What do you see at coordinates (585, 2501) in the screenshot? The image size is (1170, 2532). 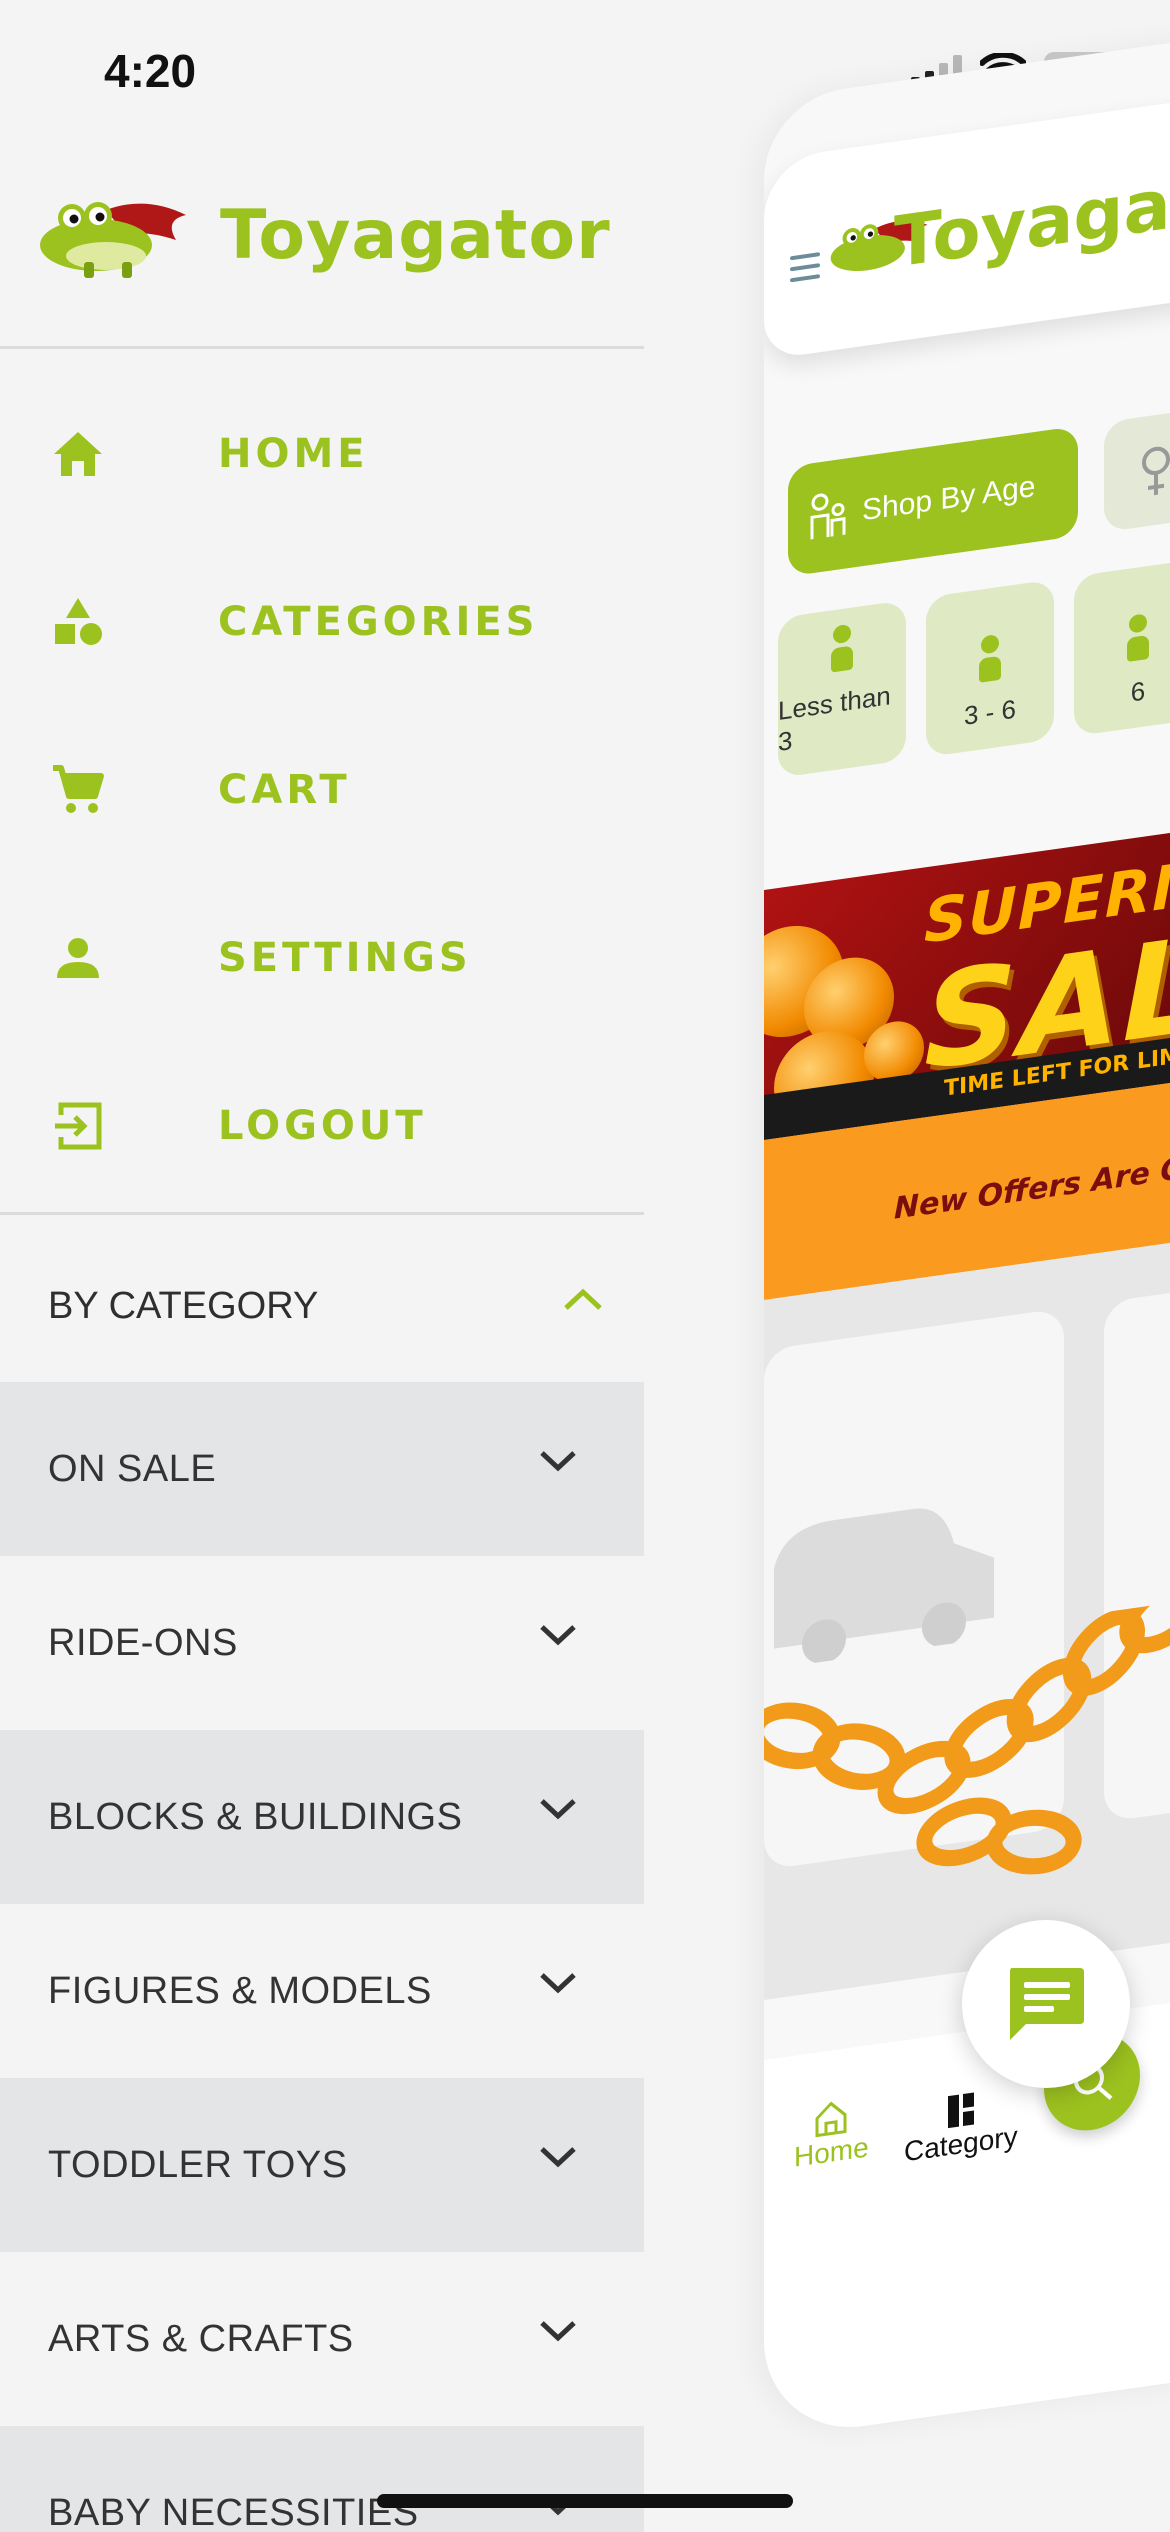 I see `home-indicator` at bounding box center [585, 2501].